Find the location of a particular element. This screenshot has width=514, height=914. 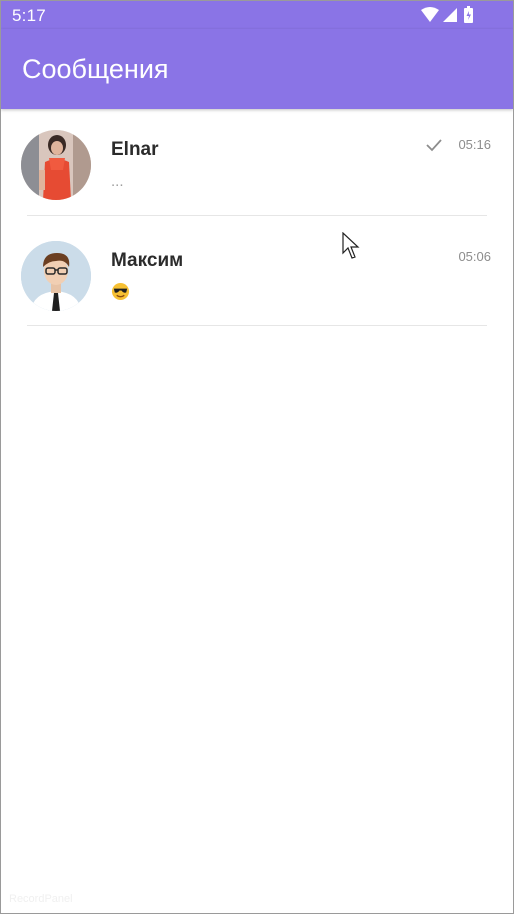

status-bar: 5:17 is located at coordinates (257, 15).